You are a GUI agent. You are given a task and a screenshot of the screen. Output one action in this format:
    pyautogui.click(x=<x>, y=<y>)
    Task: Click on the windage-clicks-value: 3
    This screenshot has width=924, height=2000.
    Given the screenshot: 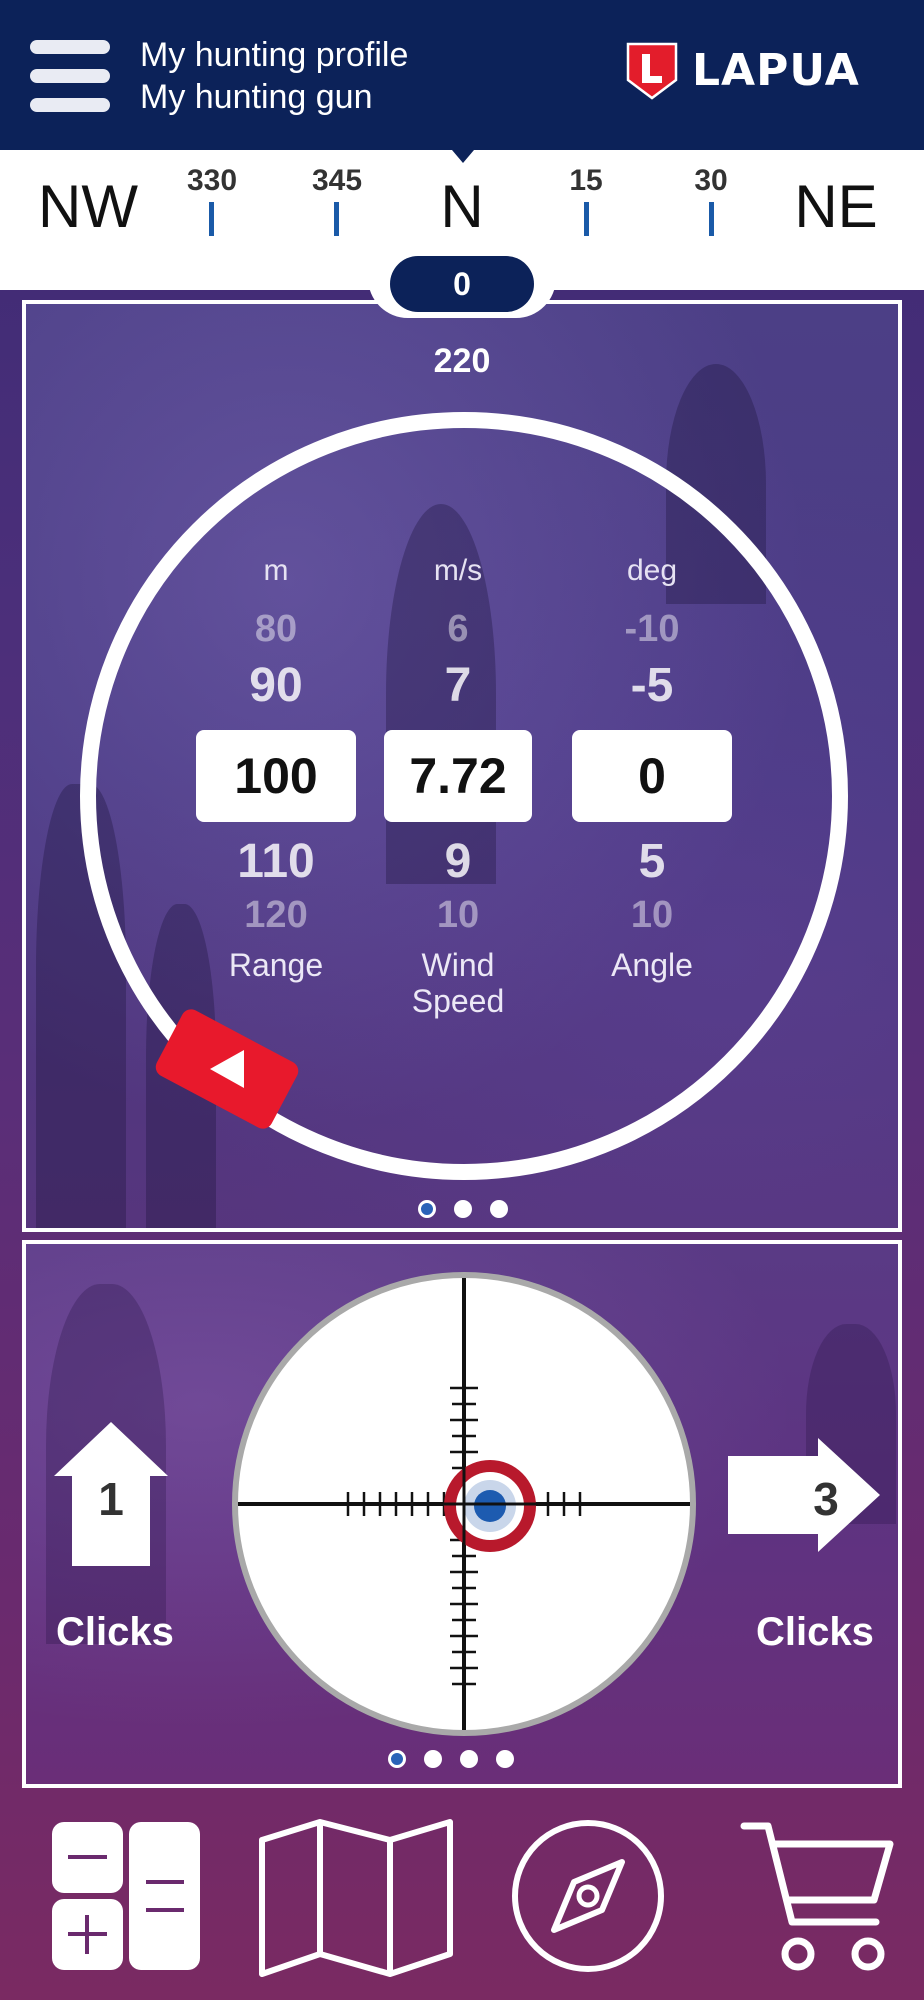 What is the action you would take?
    pyautogui.click(x=826, y=1499)
    